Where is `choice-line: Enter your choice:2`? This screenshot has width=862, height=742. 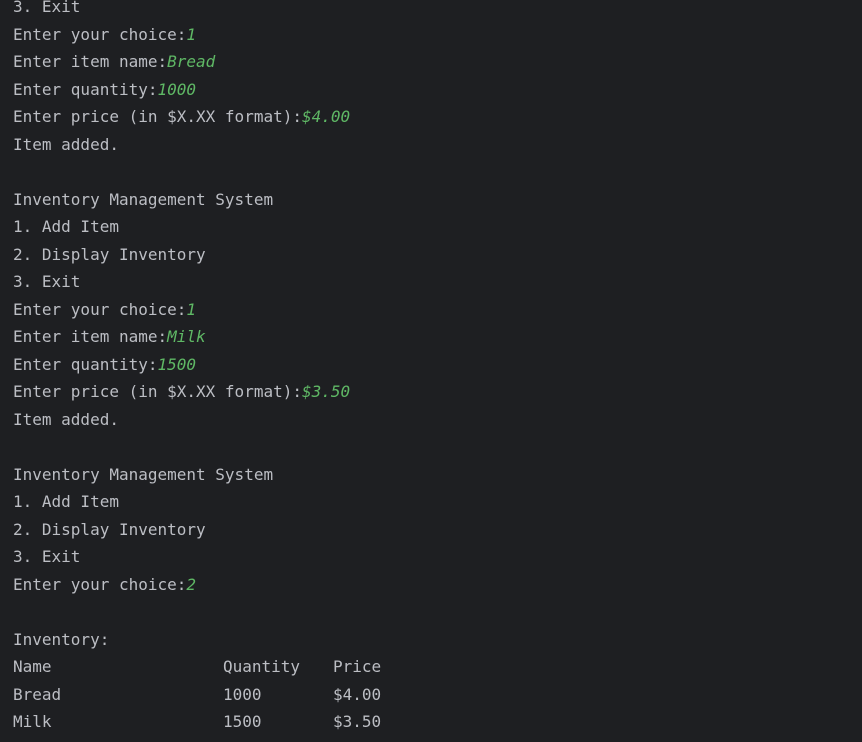
choice-line: Enter your choice:2 is located at coordinates (197, 585).